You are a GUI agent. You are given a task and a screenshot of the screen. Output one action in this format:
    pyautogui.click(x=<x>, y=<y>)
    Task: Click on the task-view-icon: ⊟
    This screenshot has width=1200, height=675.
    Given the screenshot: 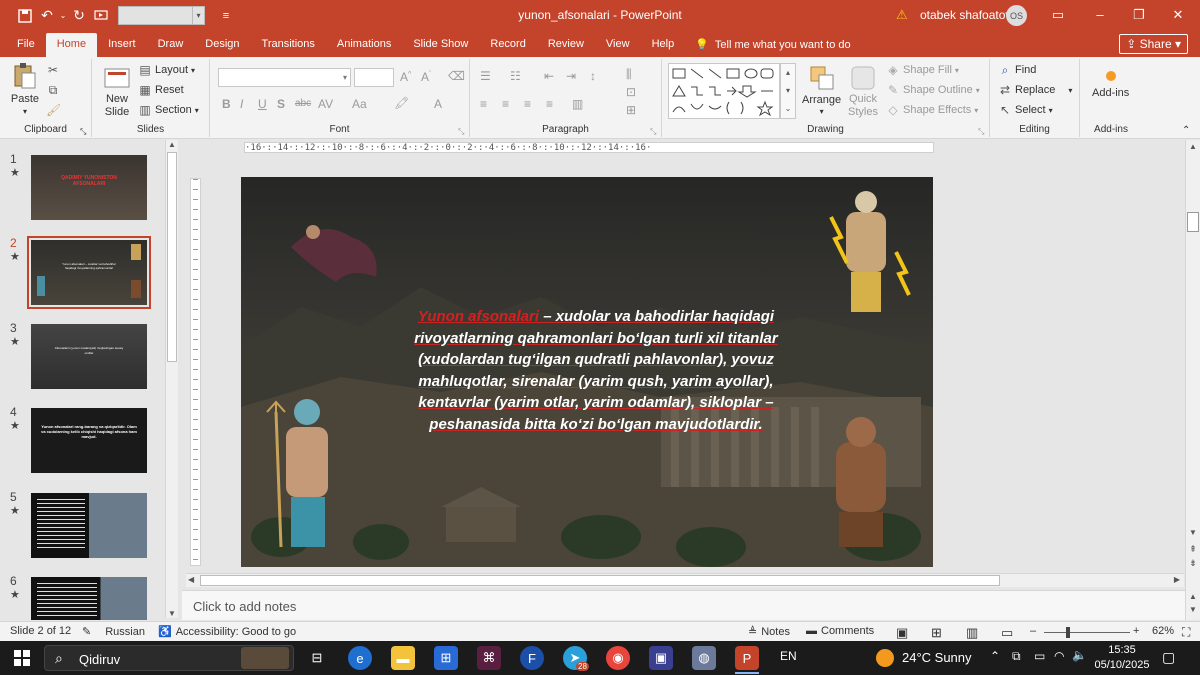 What is the action you would take?
    pyautogui.click(x=317, y=658)
    